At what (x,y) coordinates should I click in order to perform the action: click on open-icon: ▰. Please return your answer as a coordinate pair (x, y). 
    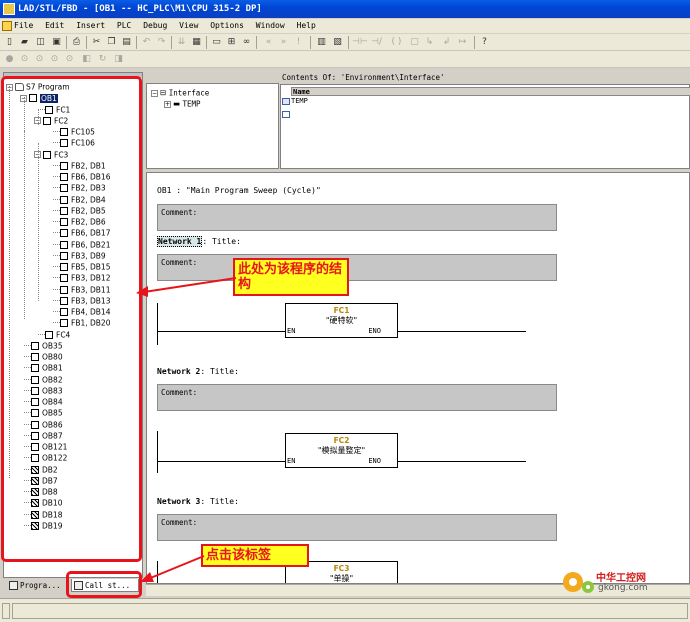
    Looking at the image, I should click on (24, 42).